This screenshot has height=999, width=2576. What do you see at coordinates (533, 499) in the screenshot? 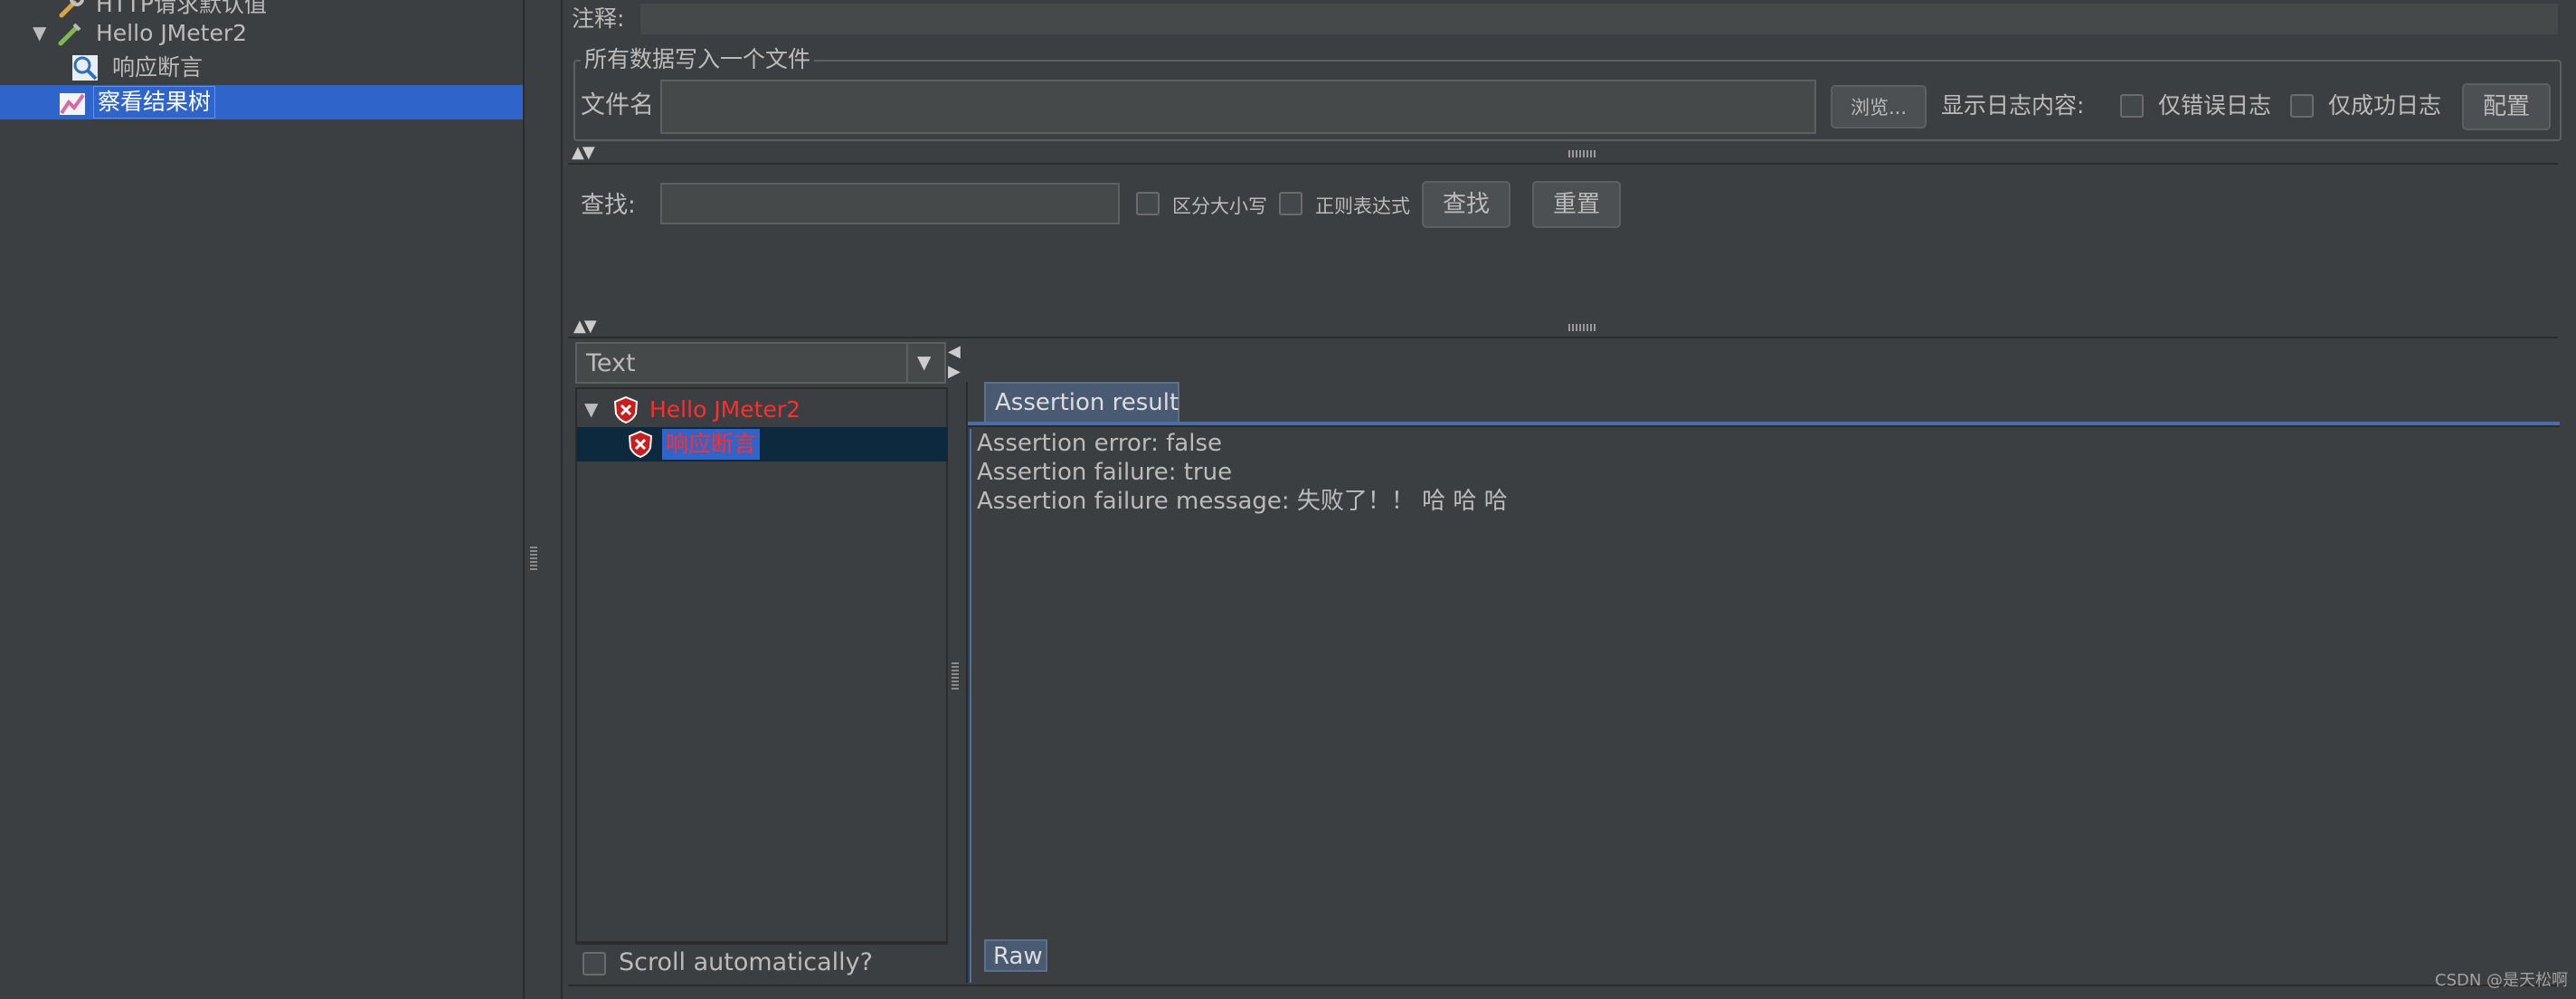
I see `split-pane-divider` at bounding box center [533, 499].